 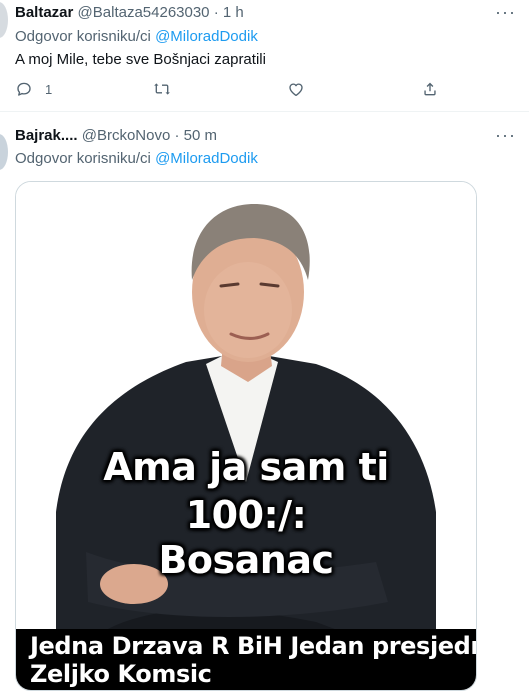 I want to click on timestamp: 1 h, so click(x=233, y=12).